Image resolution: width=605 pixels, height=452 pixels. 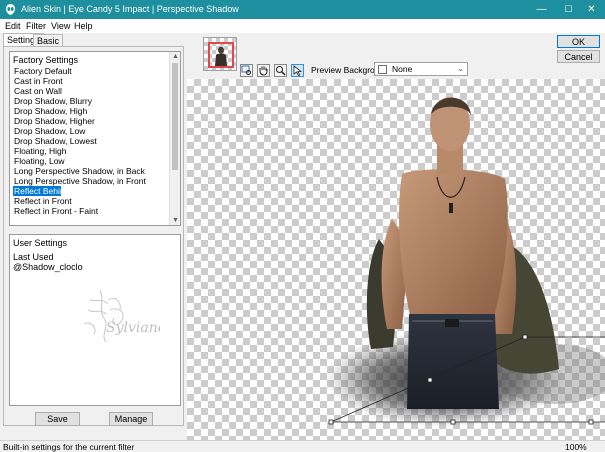 What do you see at coordinates (13, 26) in the screenshot?
I see `menu-edit: Edit` at bounding box center [13, 26].